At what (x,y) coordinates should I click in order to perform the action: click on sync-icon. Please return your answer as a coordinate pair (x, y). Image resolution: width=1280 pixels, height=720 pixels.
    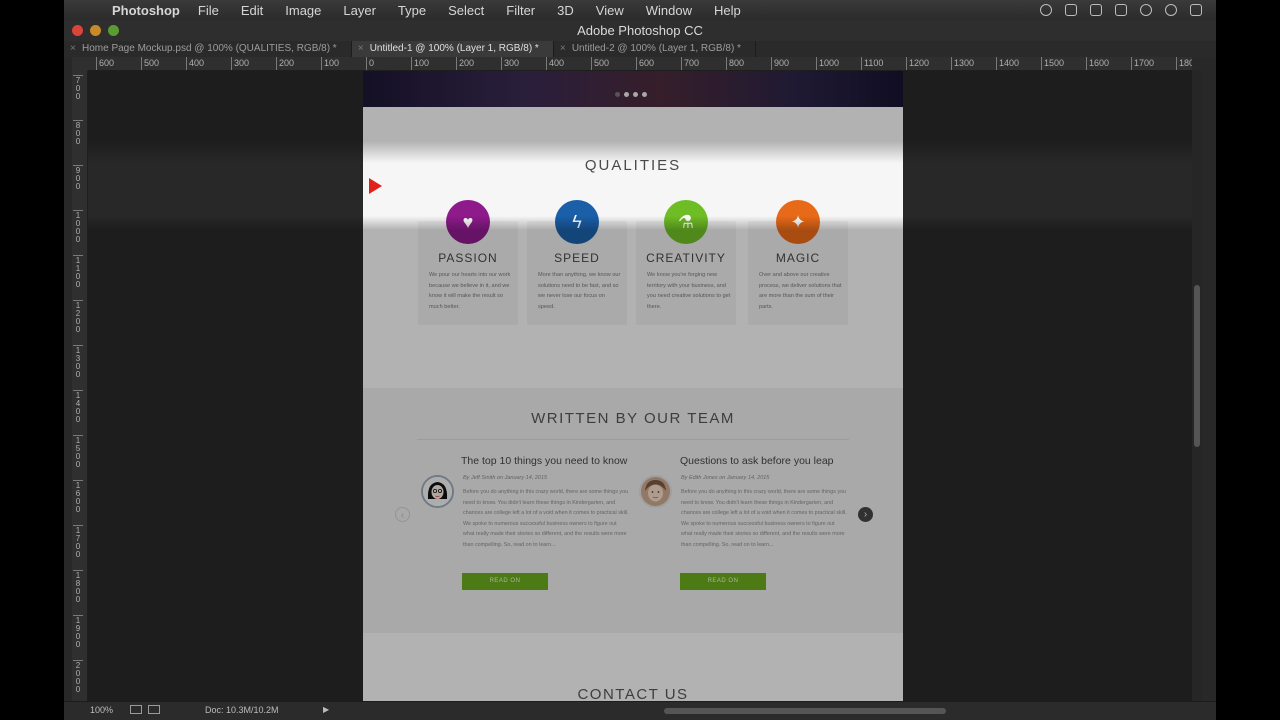
    Looking at the image, I should click on (1046, 10).